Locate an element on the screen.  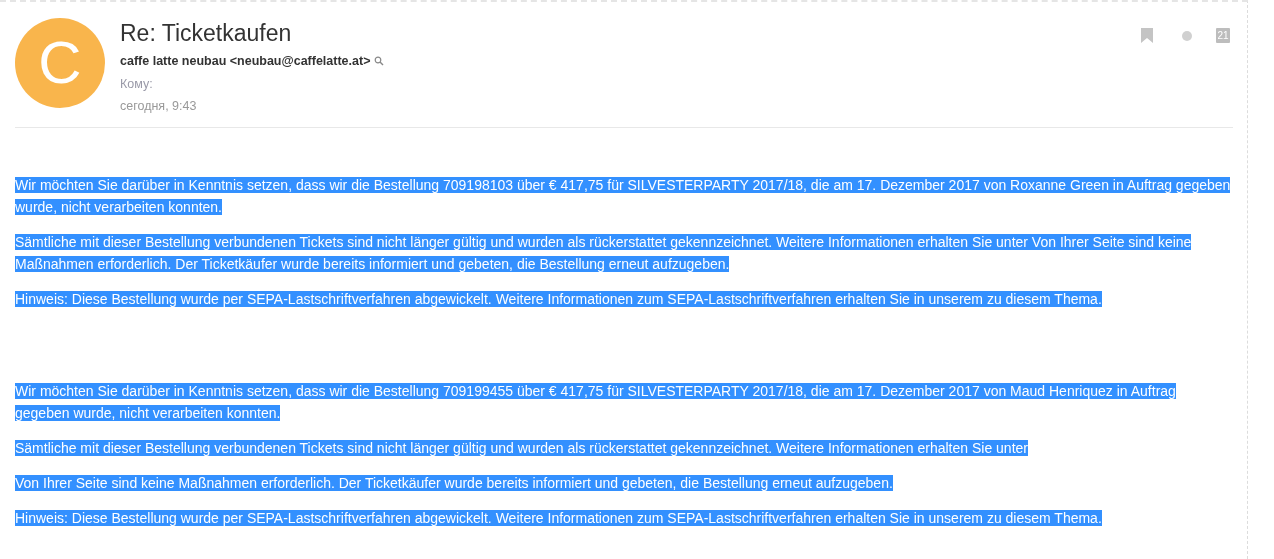
recipient-label: Кому: is located at coordinates (137, 84).